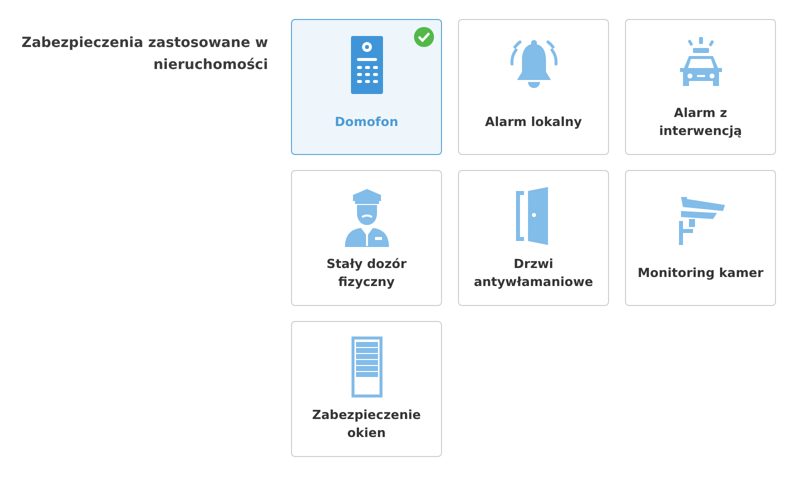 This screenshot has height=482, width=800. What do you see at coordinates (700, 87) in the screenshot?
I see `option-card: Alarm z interwencją` at bounding box center [700, 87].